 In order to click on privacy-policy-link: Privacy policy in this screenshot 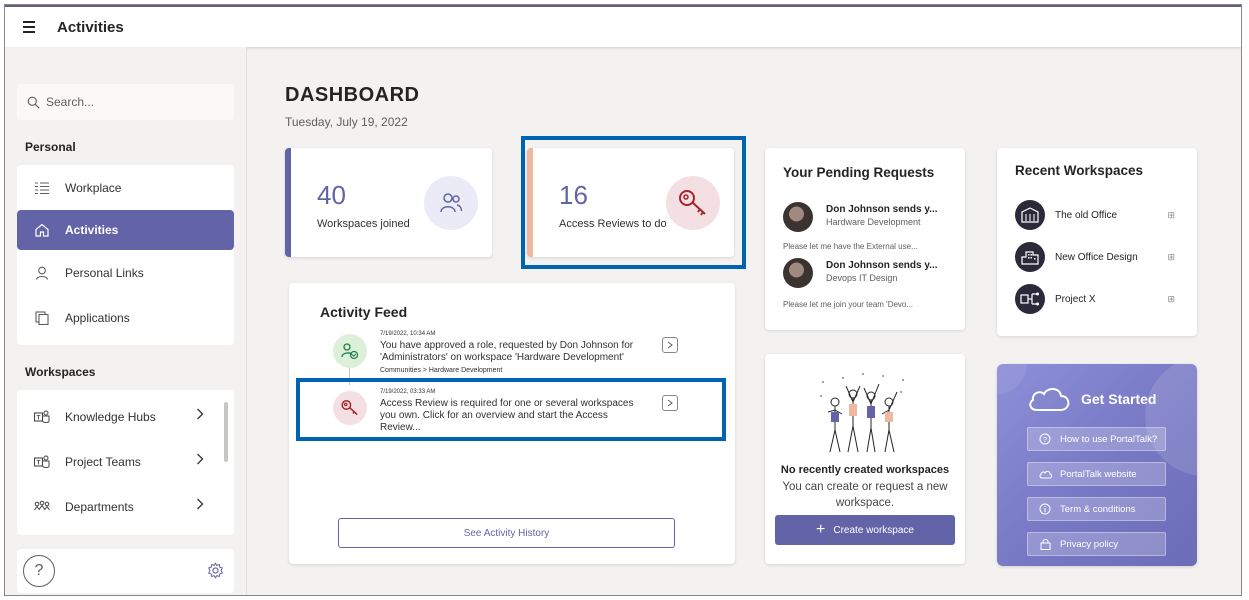, I will do `click(1096, 544)`.